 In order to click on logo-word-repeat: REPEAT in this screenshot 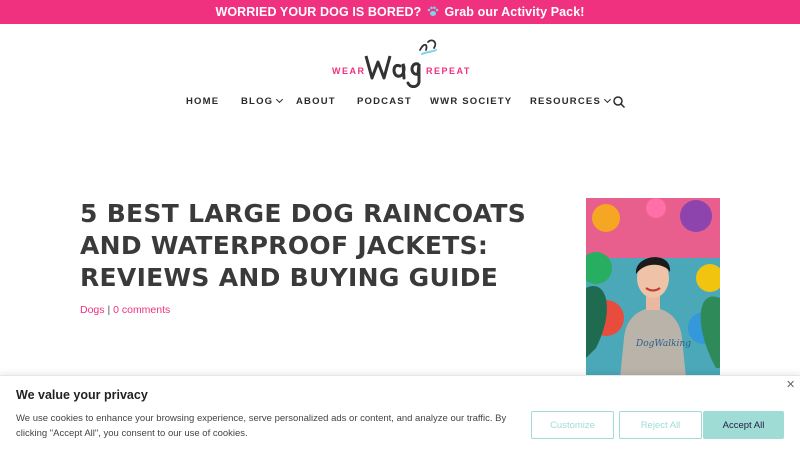, I will do `click(448, 71)`.